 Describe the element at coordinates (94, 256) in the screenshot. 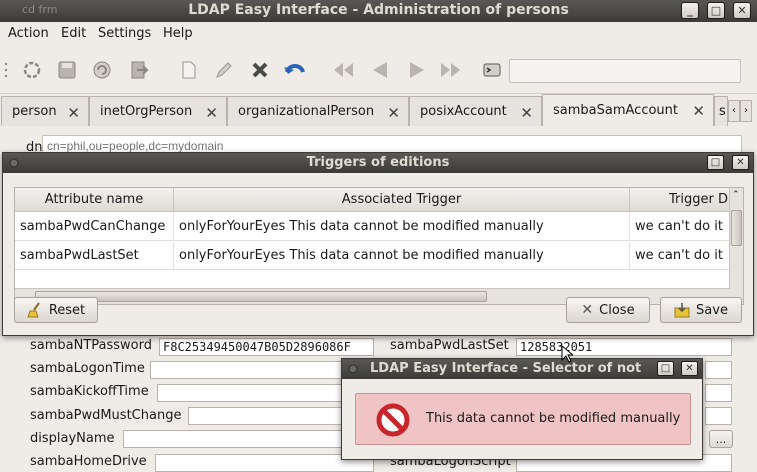

I see `attribute-cell: sambaPwdLastSet` at that location.